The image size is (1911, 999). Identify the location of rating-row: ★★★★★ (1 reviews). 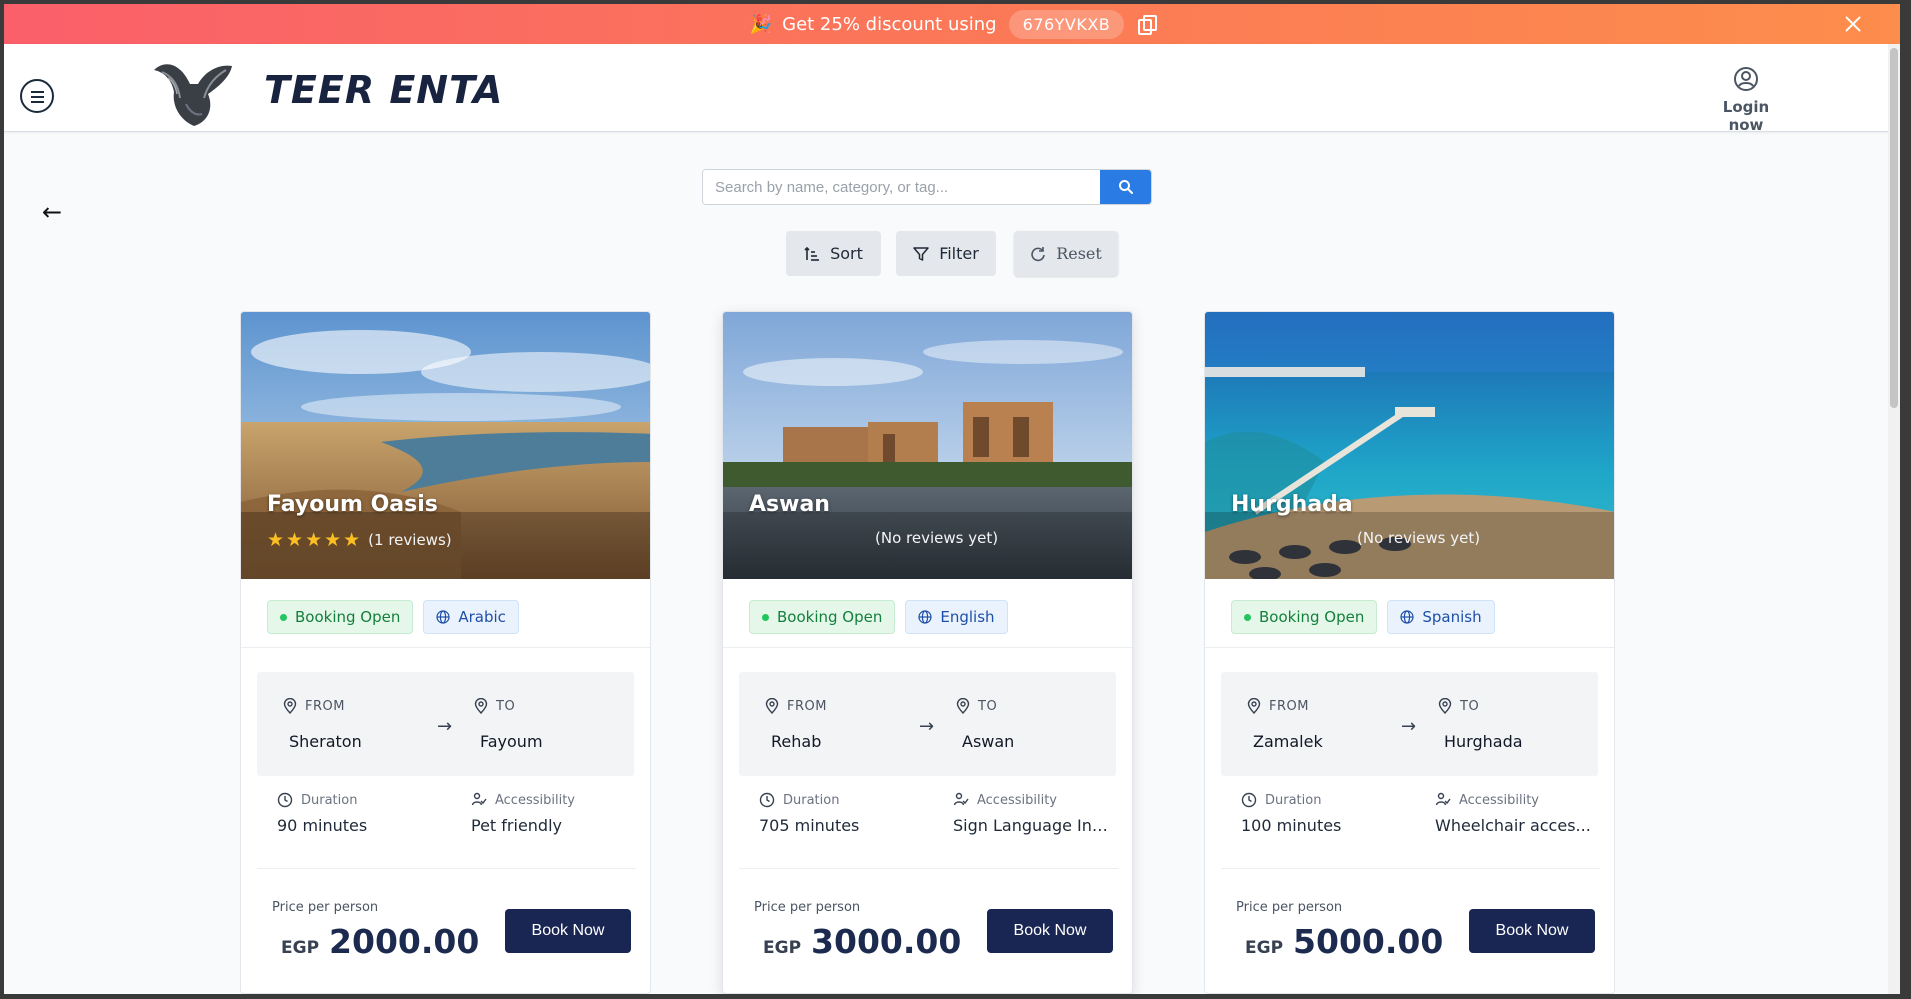
(359, 540).